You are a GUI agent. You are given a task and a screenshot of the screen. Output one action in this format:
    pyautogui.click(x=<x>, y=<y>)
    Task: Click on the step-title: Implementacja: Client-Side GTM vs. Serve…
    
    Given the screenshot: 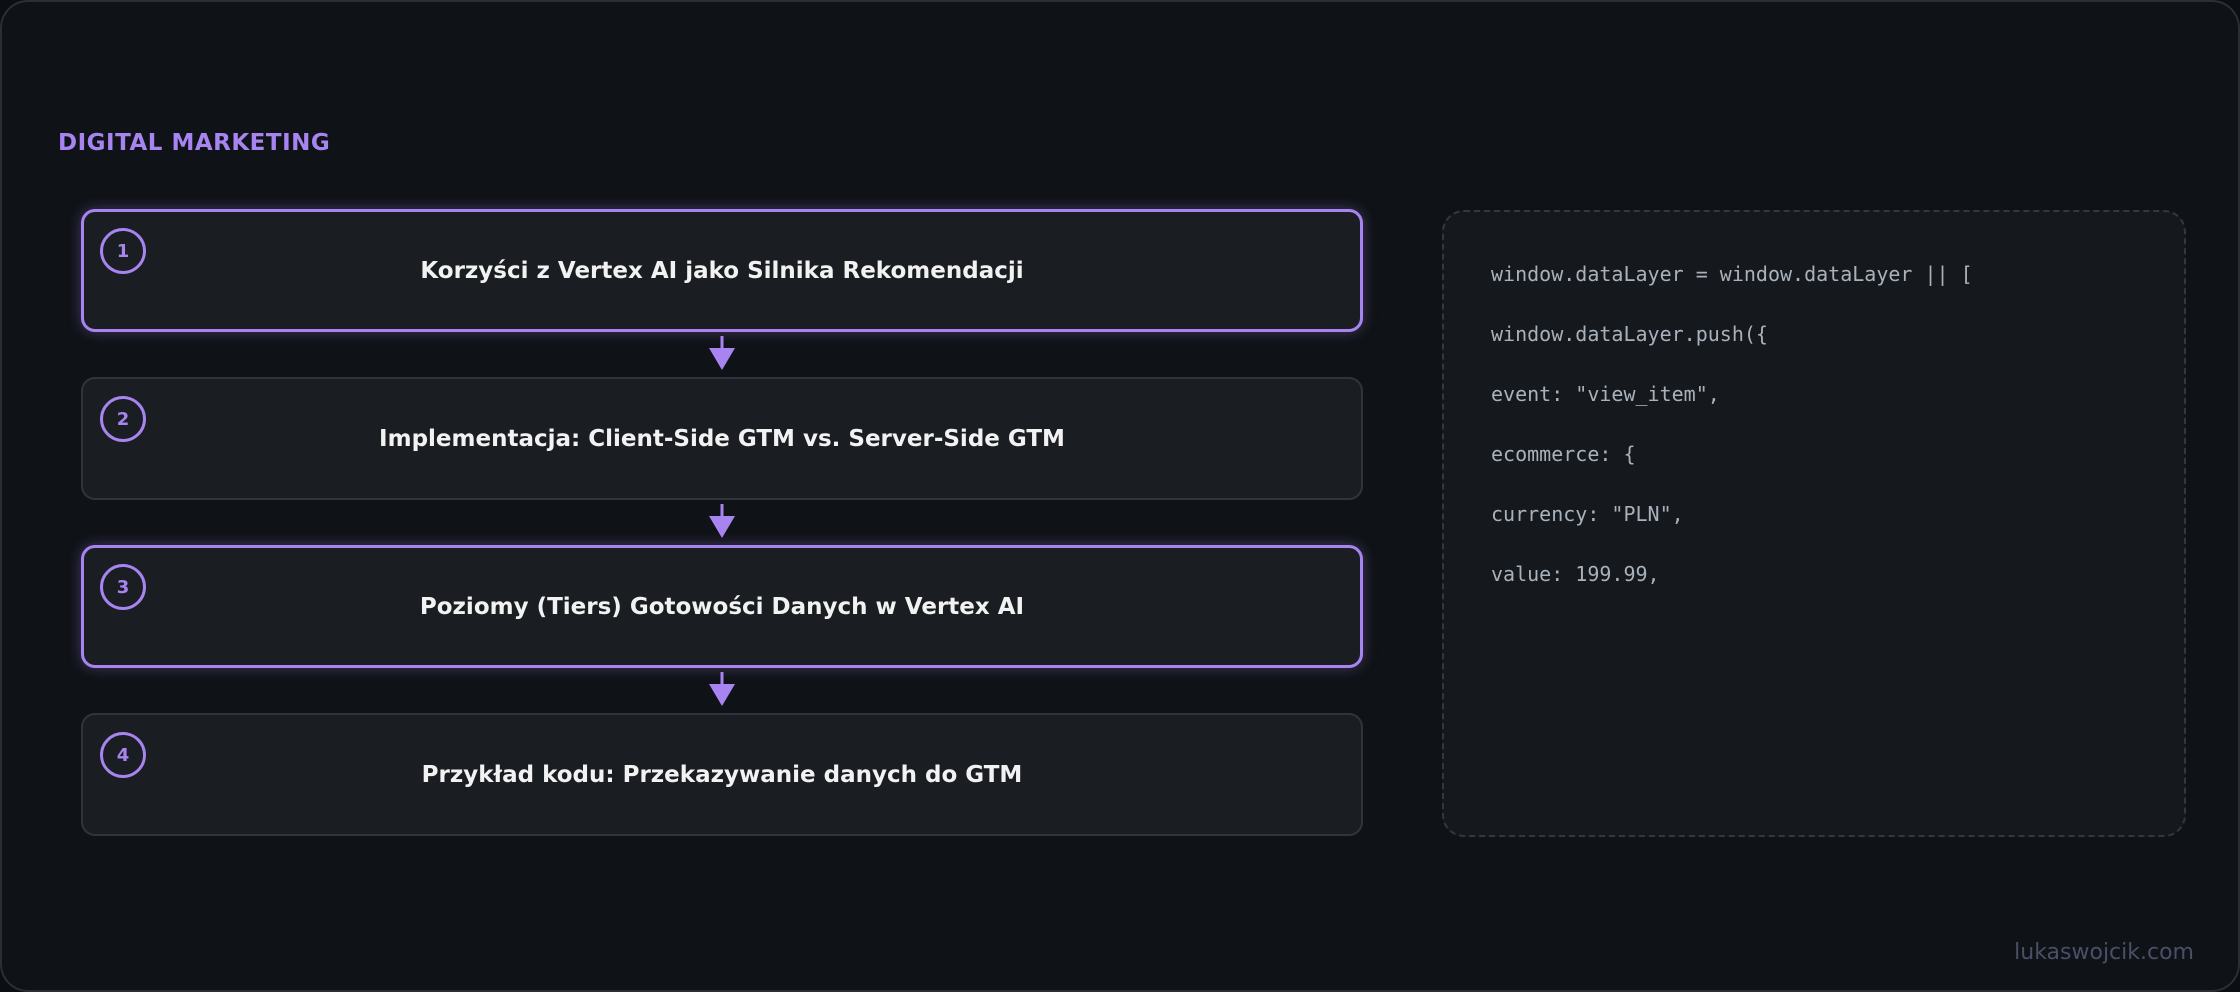 What is the action you would take?
    pyautogui.click(x=722, y=438)
    